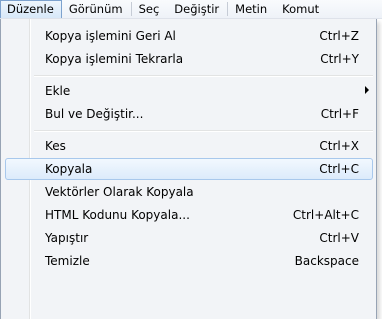 This screenshot has height=319, width=382. I want to click on menu-item-shortcut: Ctrl+X, so click(339, 146).